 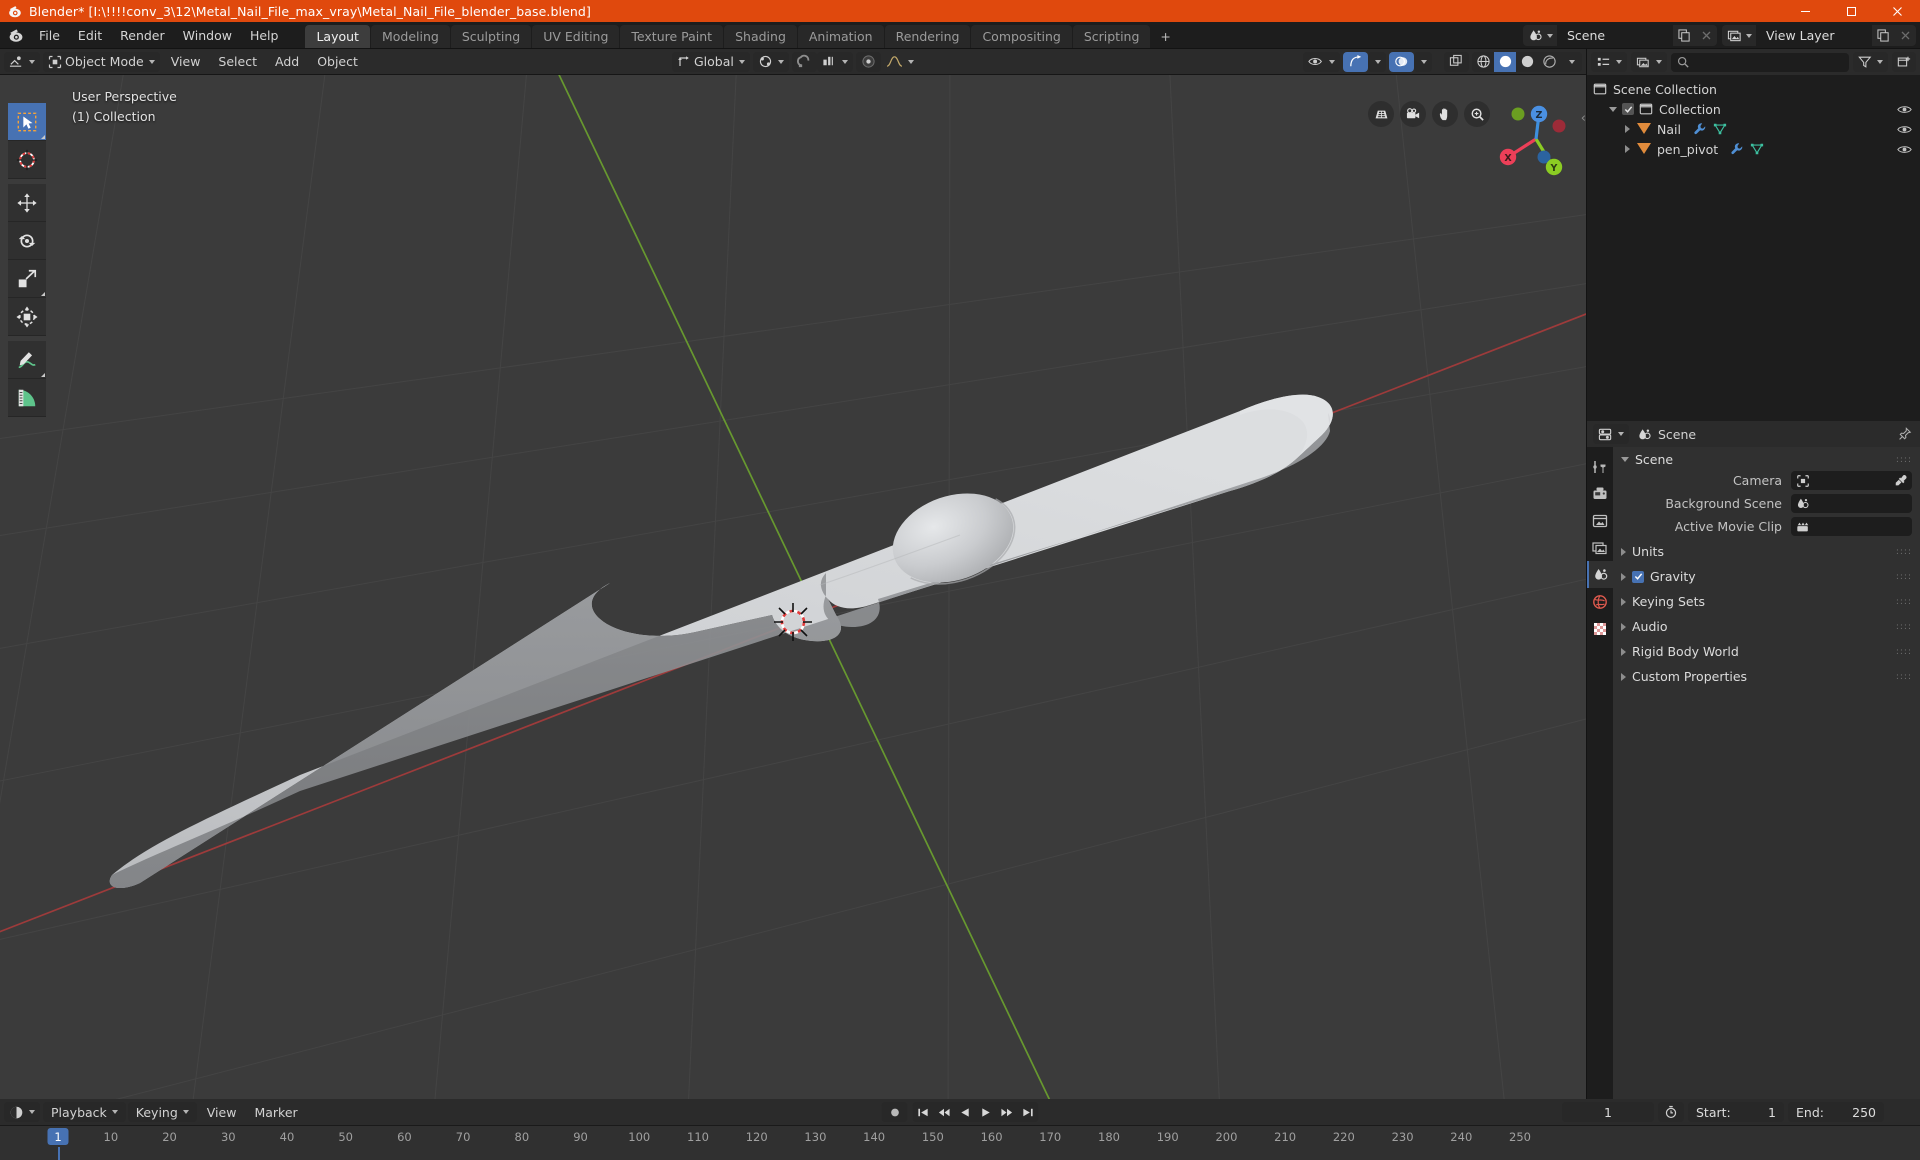 I want to click on scene-browse-icon, so click(x=1540, y=35).